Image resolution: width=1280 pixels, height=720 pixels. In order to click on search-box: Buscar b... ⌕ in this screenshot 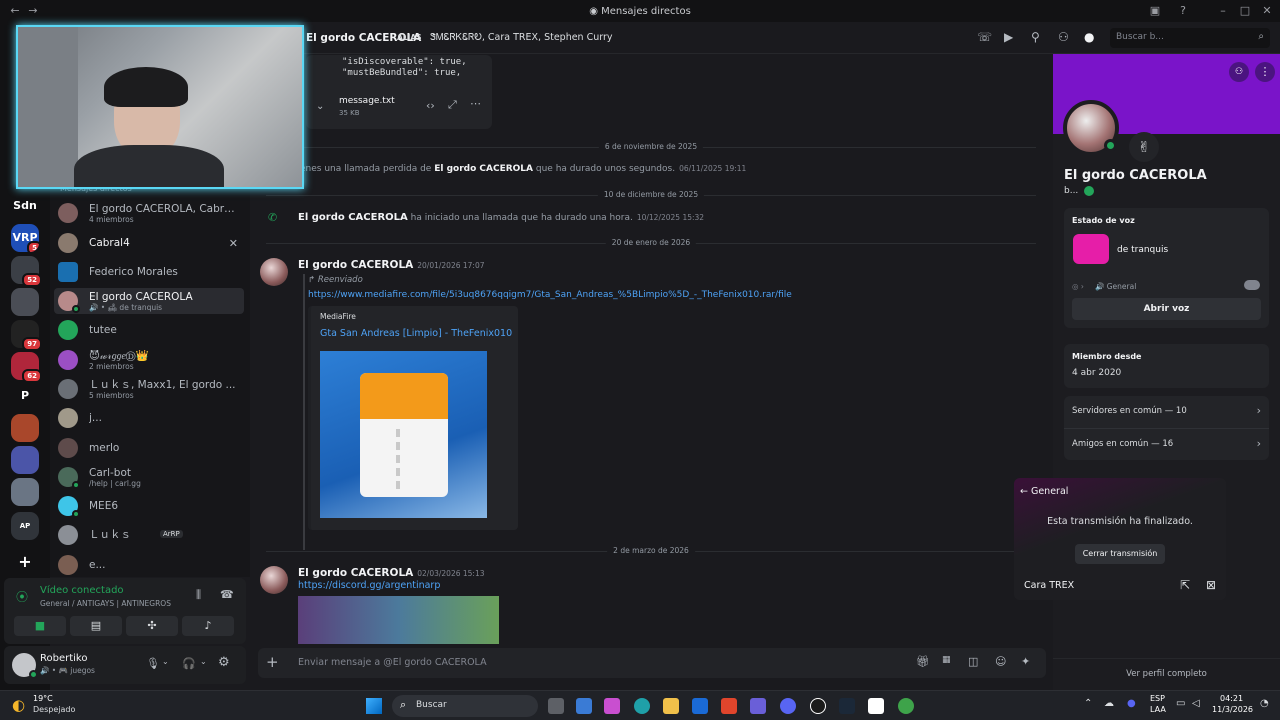, I will do `click(1190, 38)`.